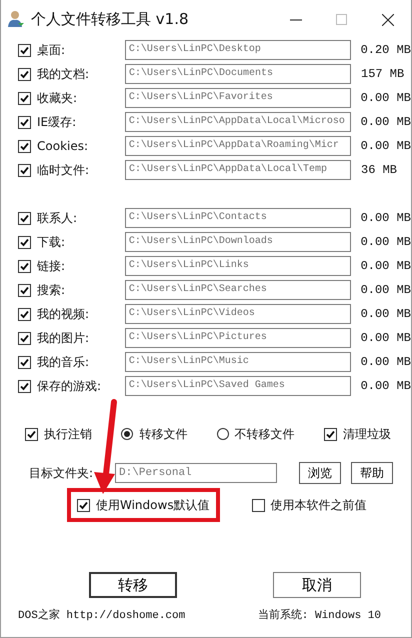  Describe the element at coordinates (366, 434) in the screenshot. I see `option-label: 清理垃圾` at that location.